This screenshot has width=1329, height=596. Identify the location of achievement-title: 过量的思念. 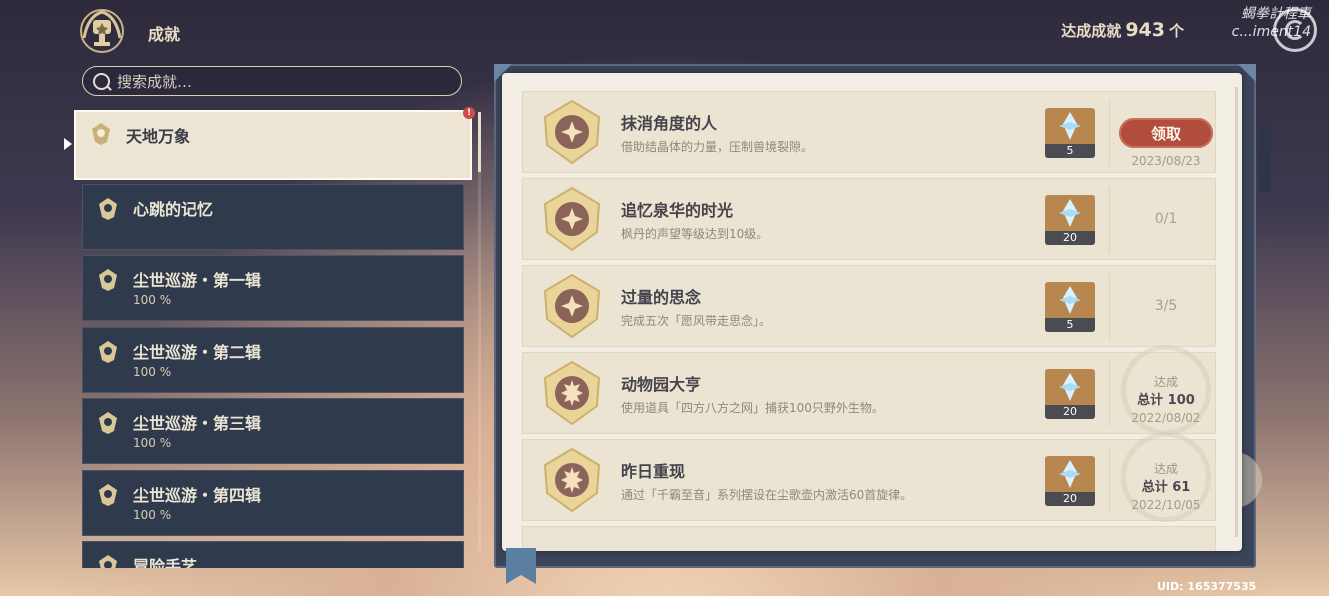
(661, 297).